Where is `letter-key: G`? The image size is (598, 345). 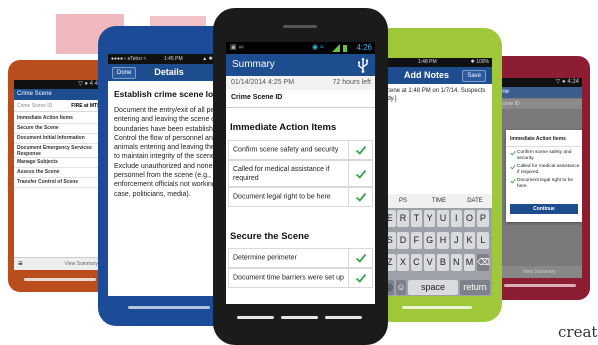
letter-key: G is located at coordinates (429, 240).